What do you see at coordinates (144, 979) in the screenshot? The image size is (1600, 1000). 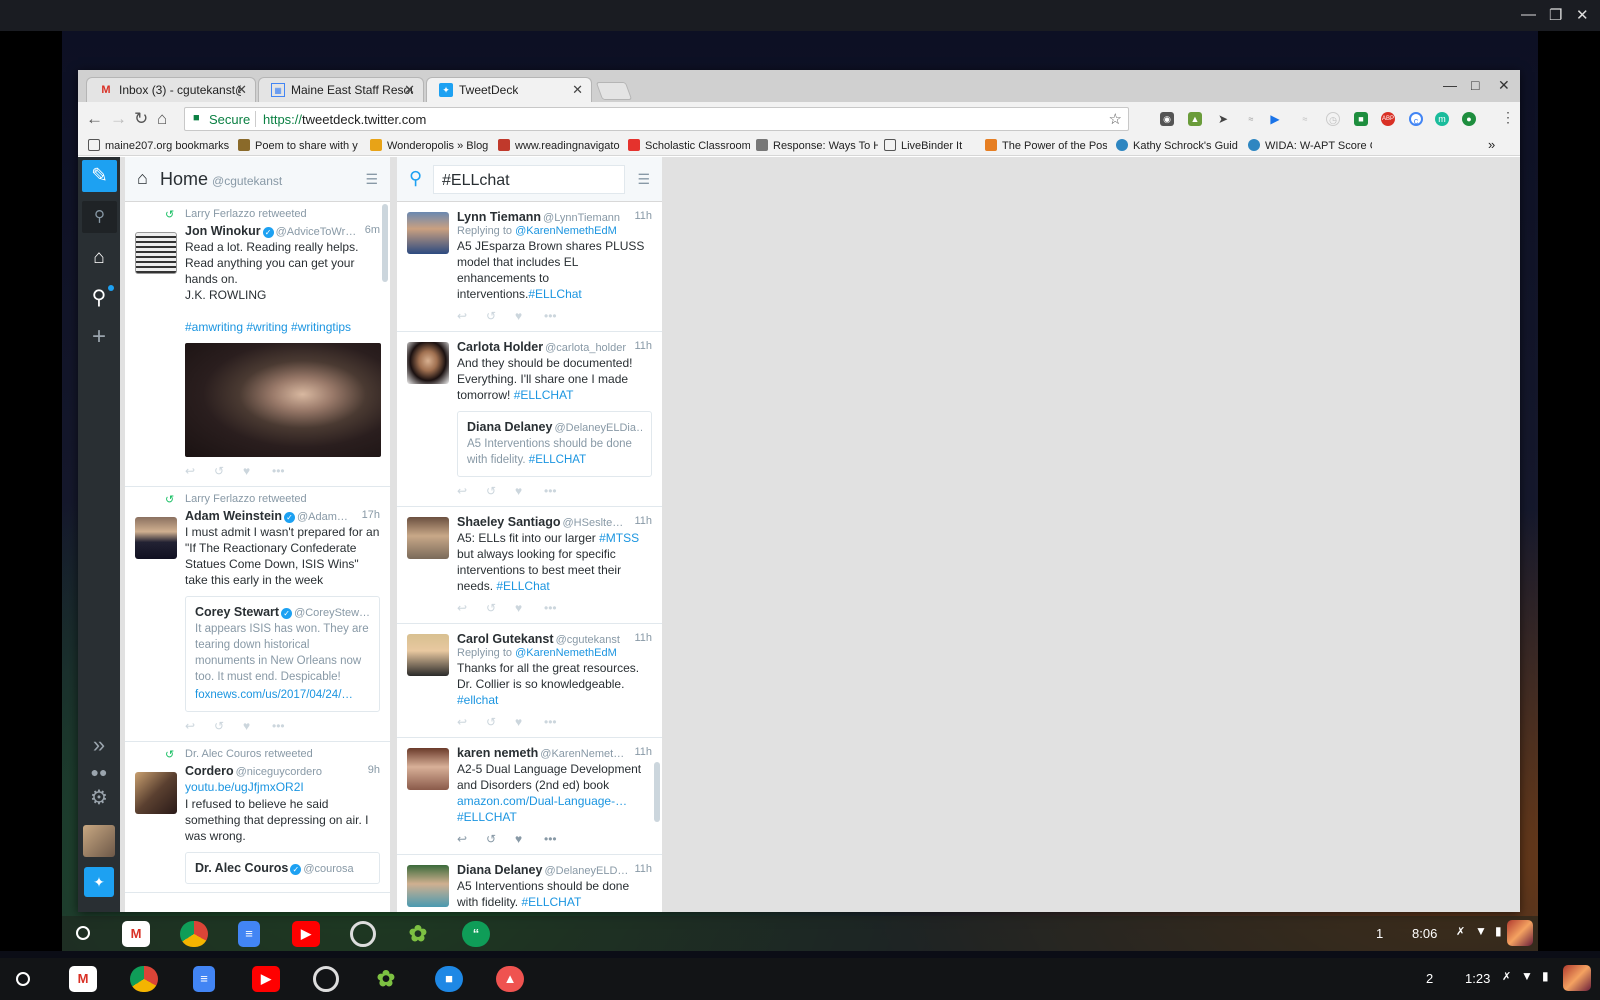 I see `chrome-app-icon` at bounding box center [144, 979].